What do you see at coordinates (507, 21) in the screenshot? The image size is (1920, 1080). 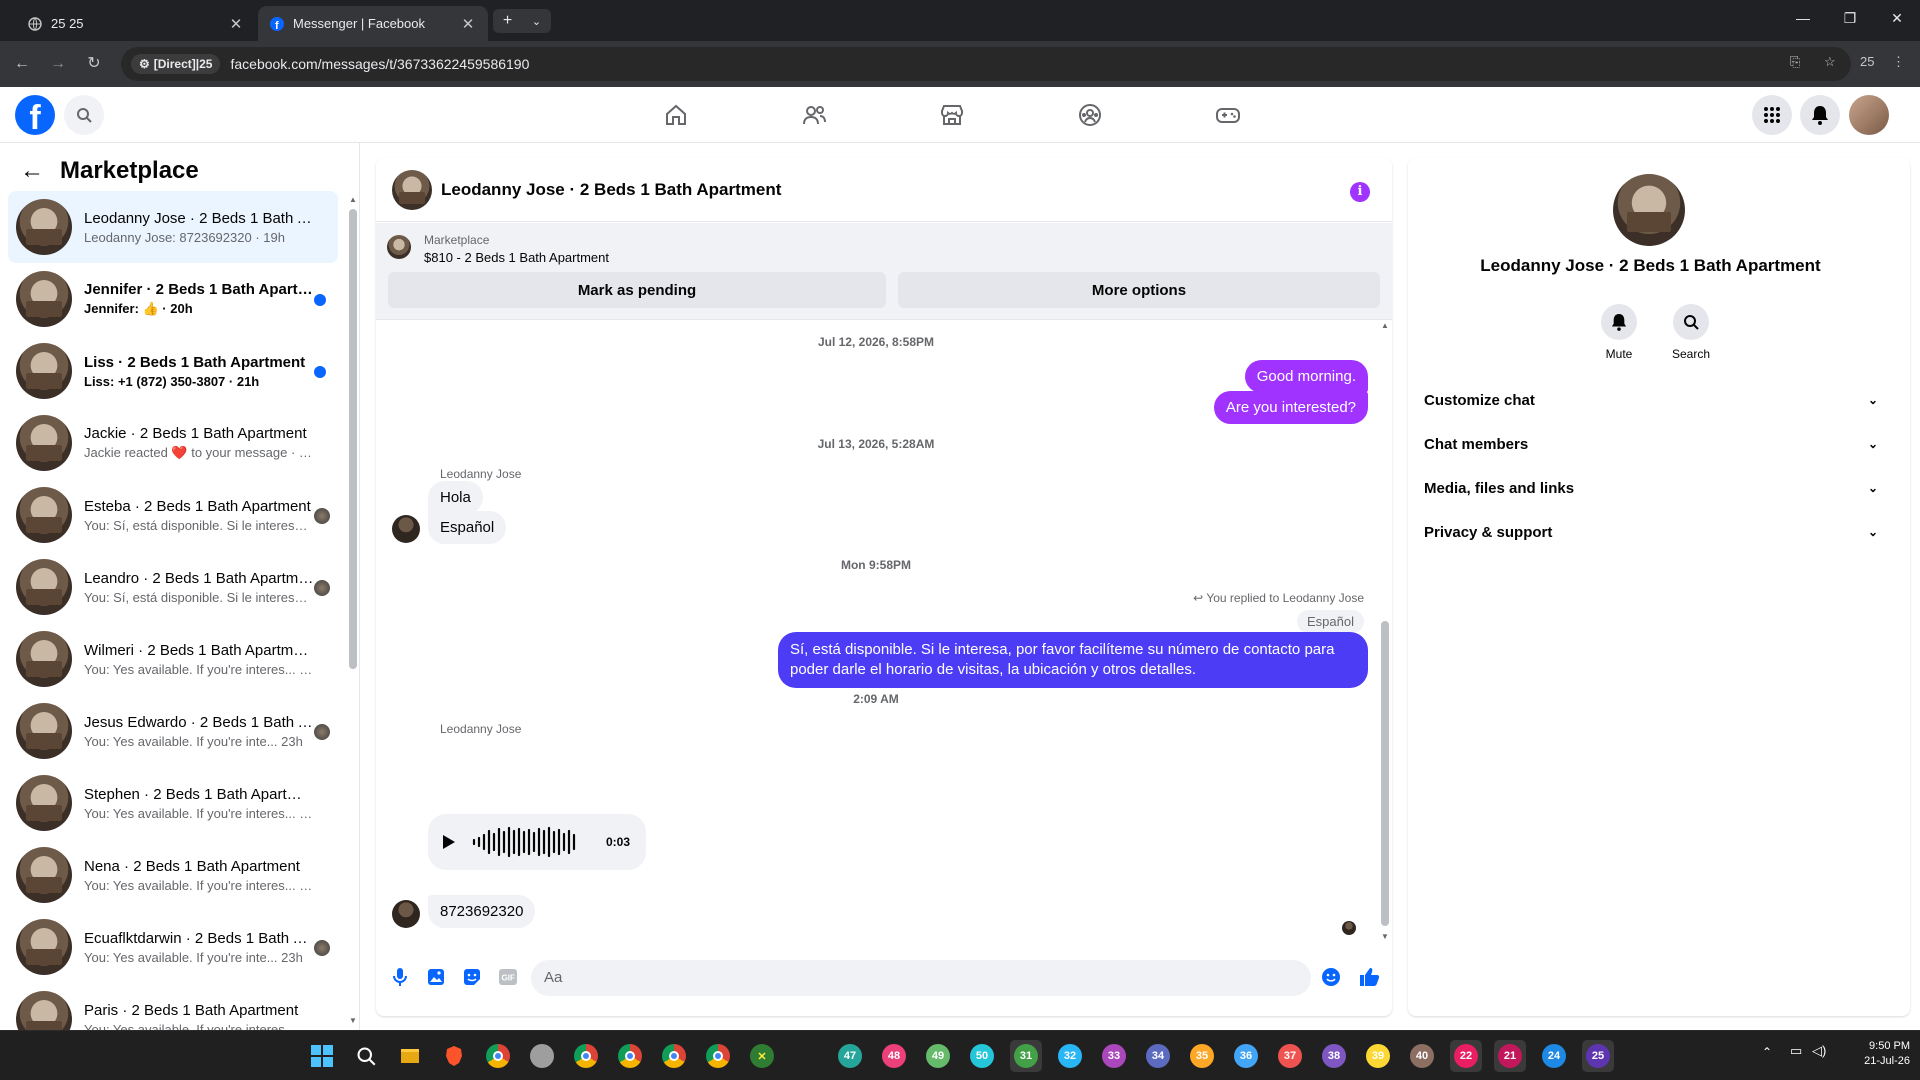 I see `new-tab-icon: +` at bounding box center [507, 21].